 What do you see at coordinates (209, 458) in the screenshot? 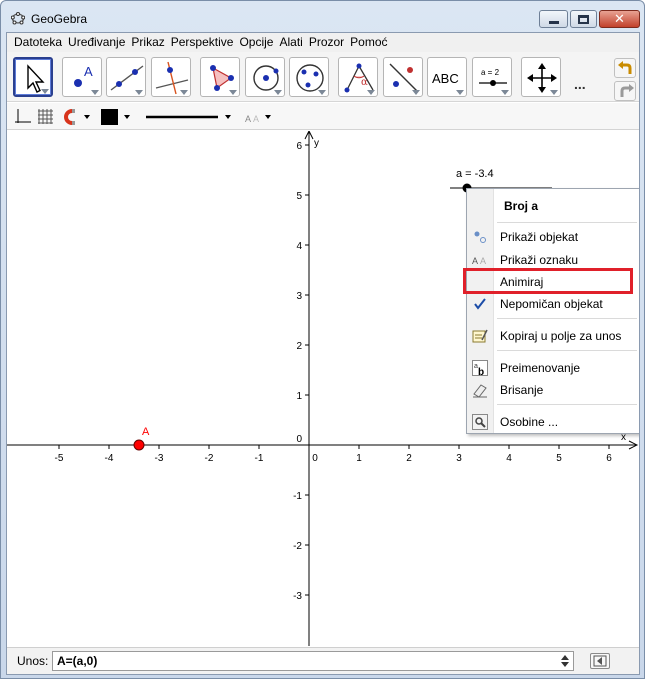
I see `x-tick-label: -2` at bounding box center [209, 458].